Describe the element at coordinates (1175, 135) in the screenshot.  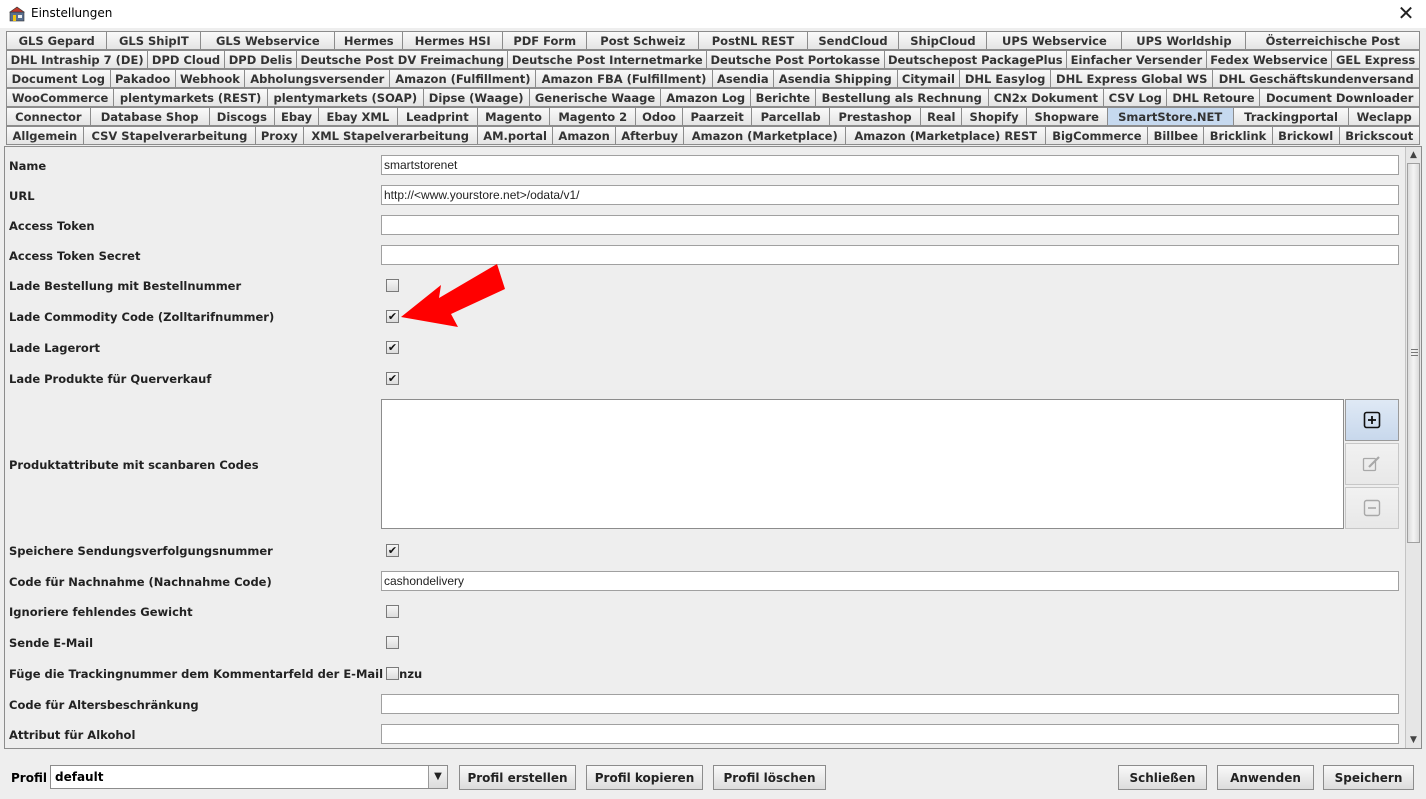
I see `tab-billbee: Billbee` at that location.